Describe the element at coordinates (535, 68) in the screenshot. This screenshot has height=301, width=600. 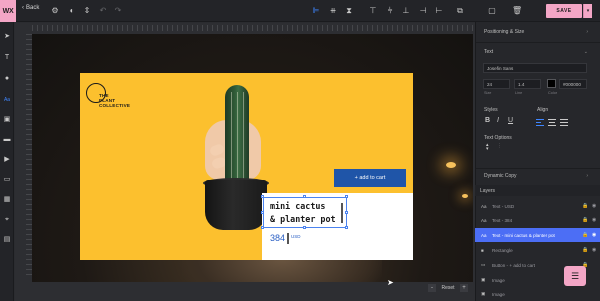
I see `font-family-select: Josefin Sans` at that location.